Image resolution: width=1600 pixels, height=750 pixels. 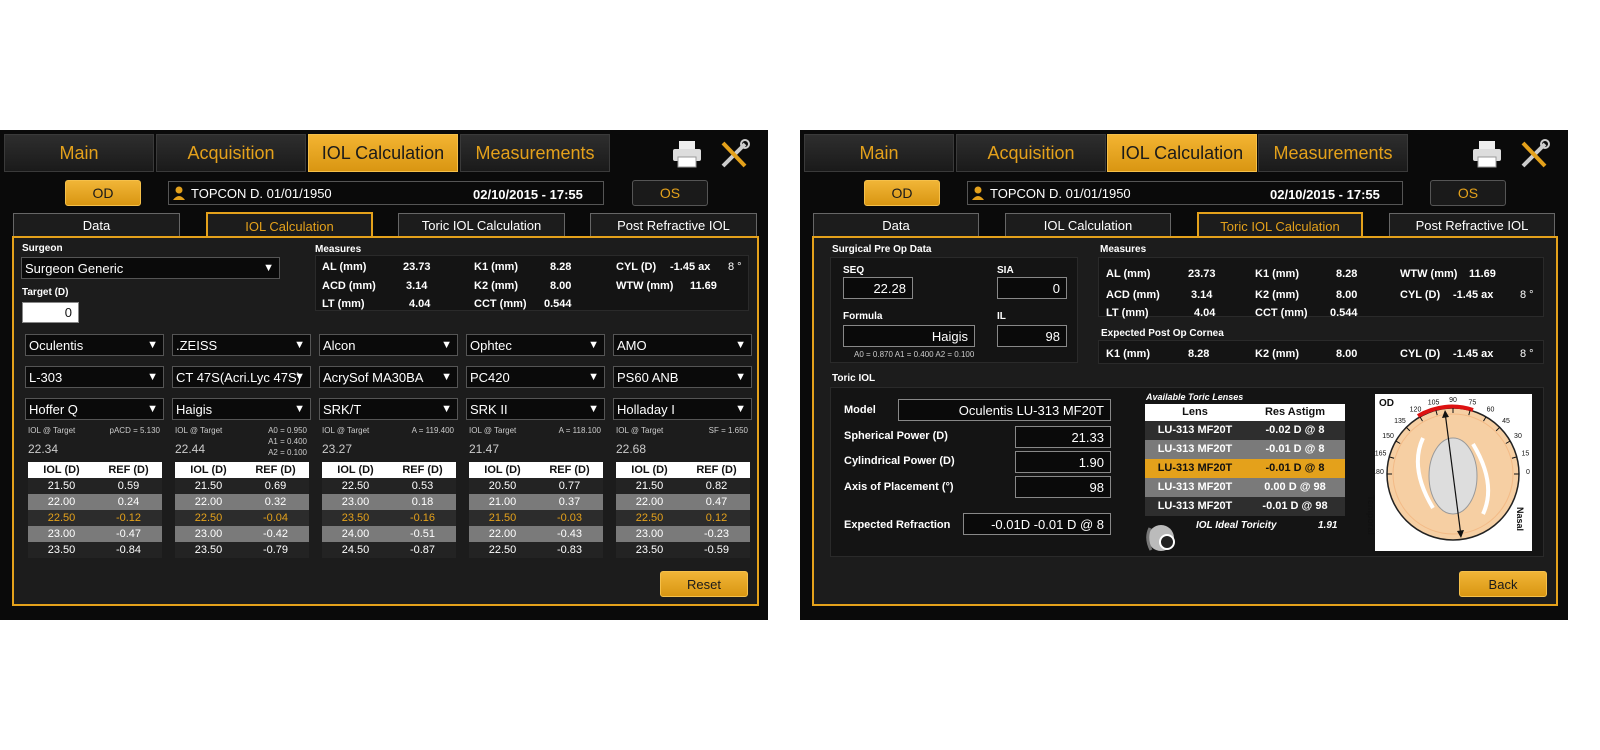 I want to click on table-row: 23.00 -0.42, so click(x=242, y=534).